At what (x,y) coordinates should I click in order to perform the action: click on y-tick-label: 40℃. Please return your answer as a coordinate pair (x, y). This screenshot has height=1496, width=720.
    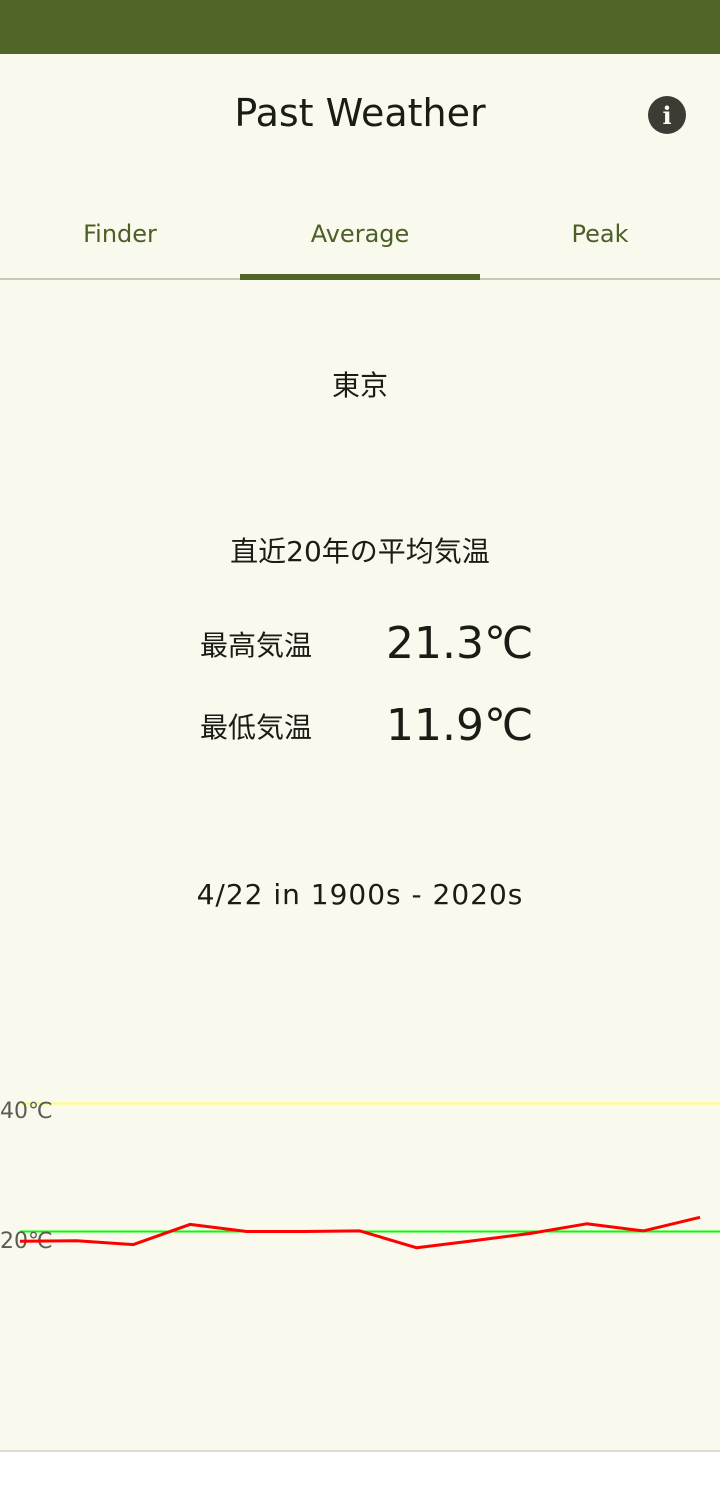
    Looking at the image, I should click on (26, 1111).